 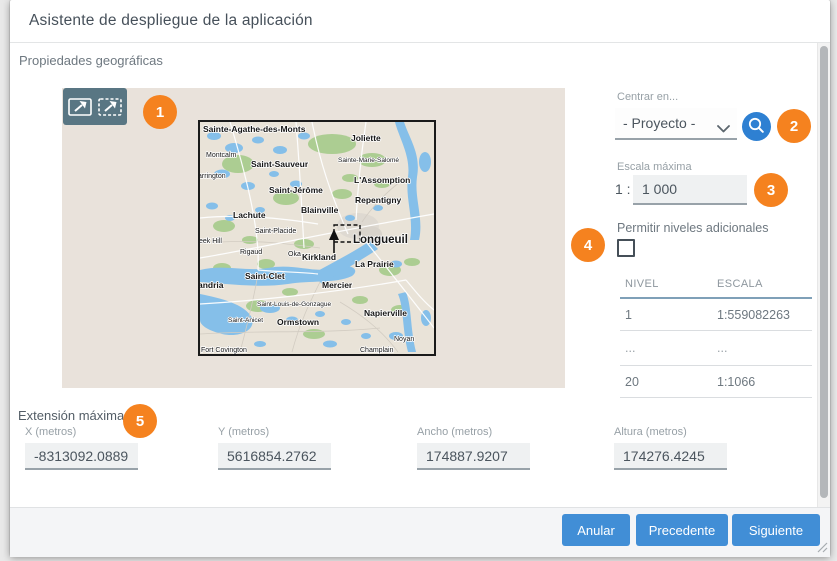 I want to click on height-meters-label: Altura (metros), so click(x=650, y=432).